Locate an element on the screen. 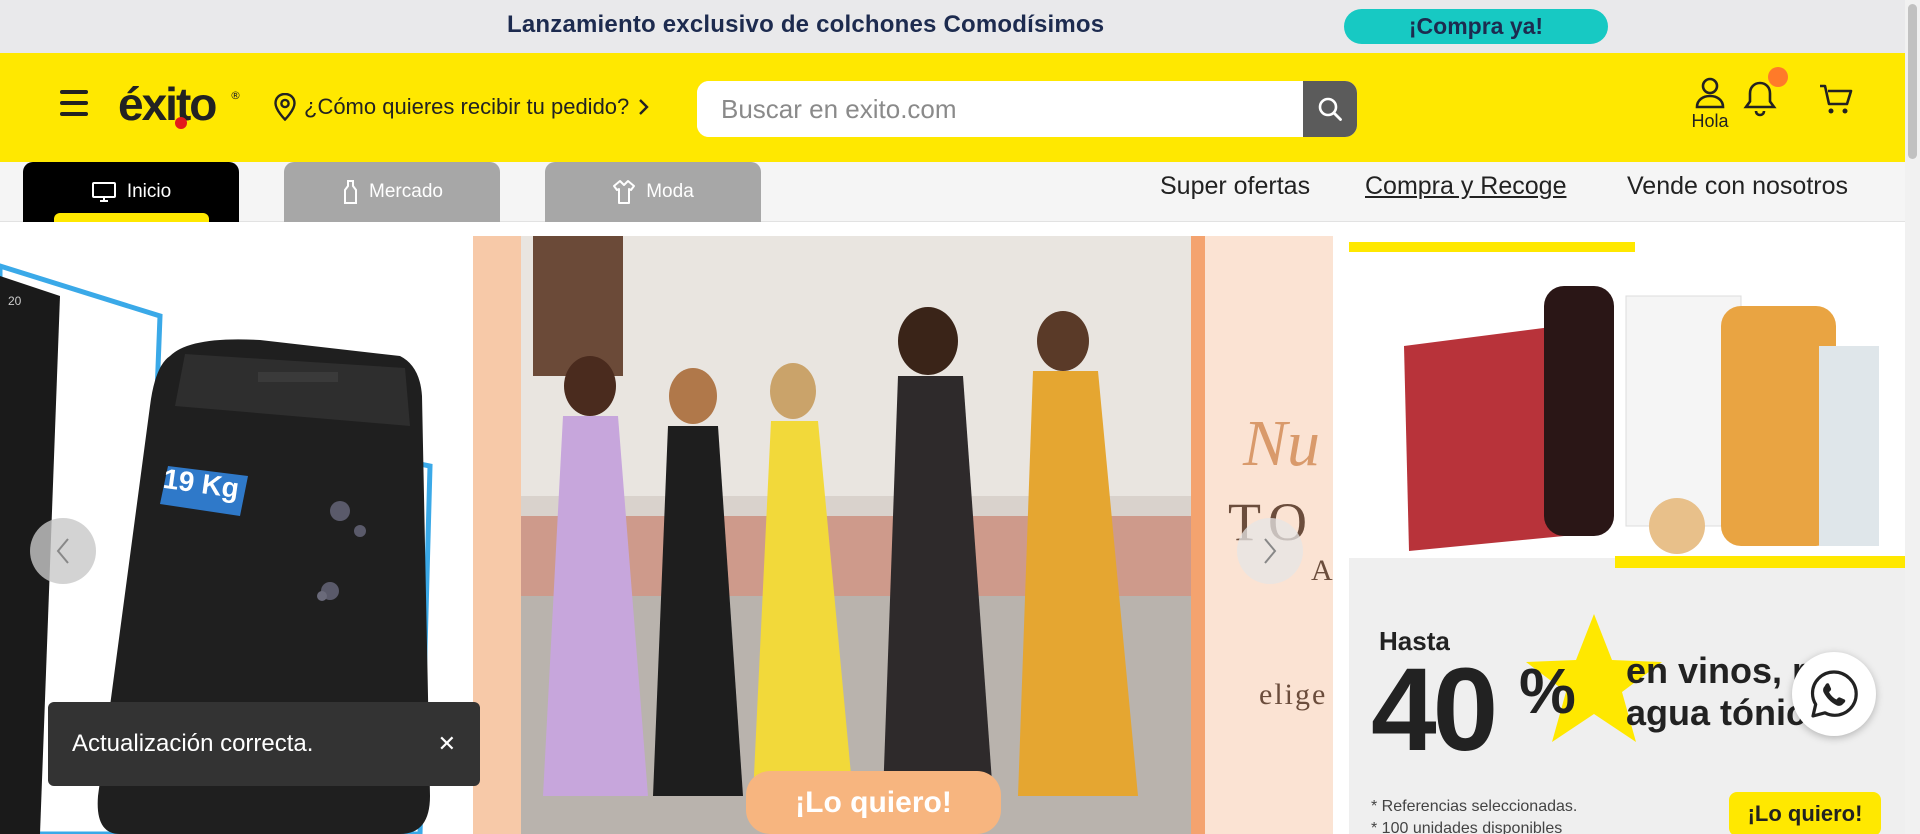 The width and height of the screenshot is (1920, 834). cart-icon is located at coordinates (1836, 99).